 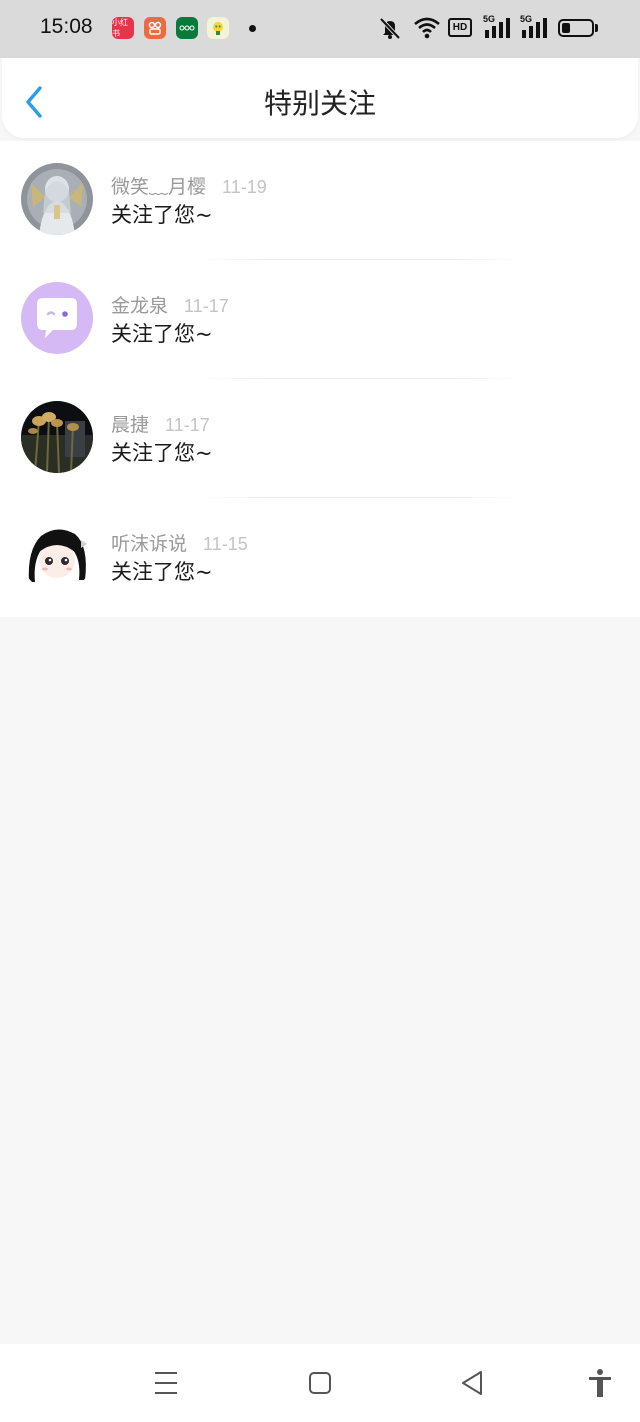 What do you see at coordinates (160, 423) in the screenshot?
I see `name-line: 晨捷 11-17` at bounding box center [160, 423].